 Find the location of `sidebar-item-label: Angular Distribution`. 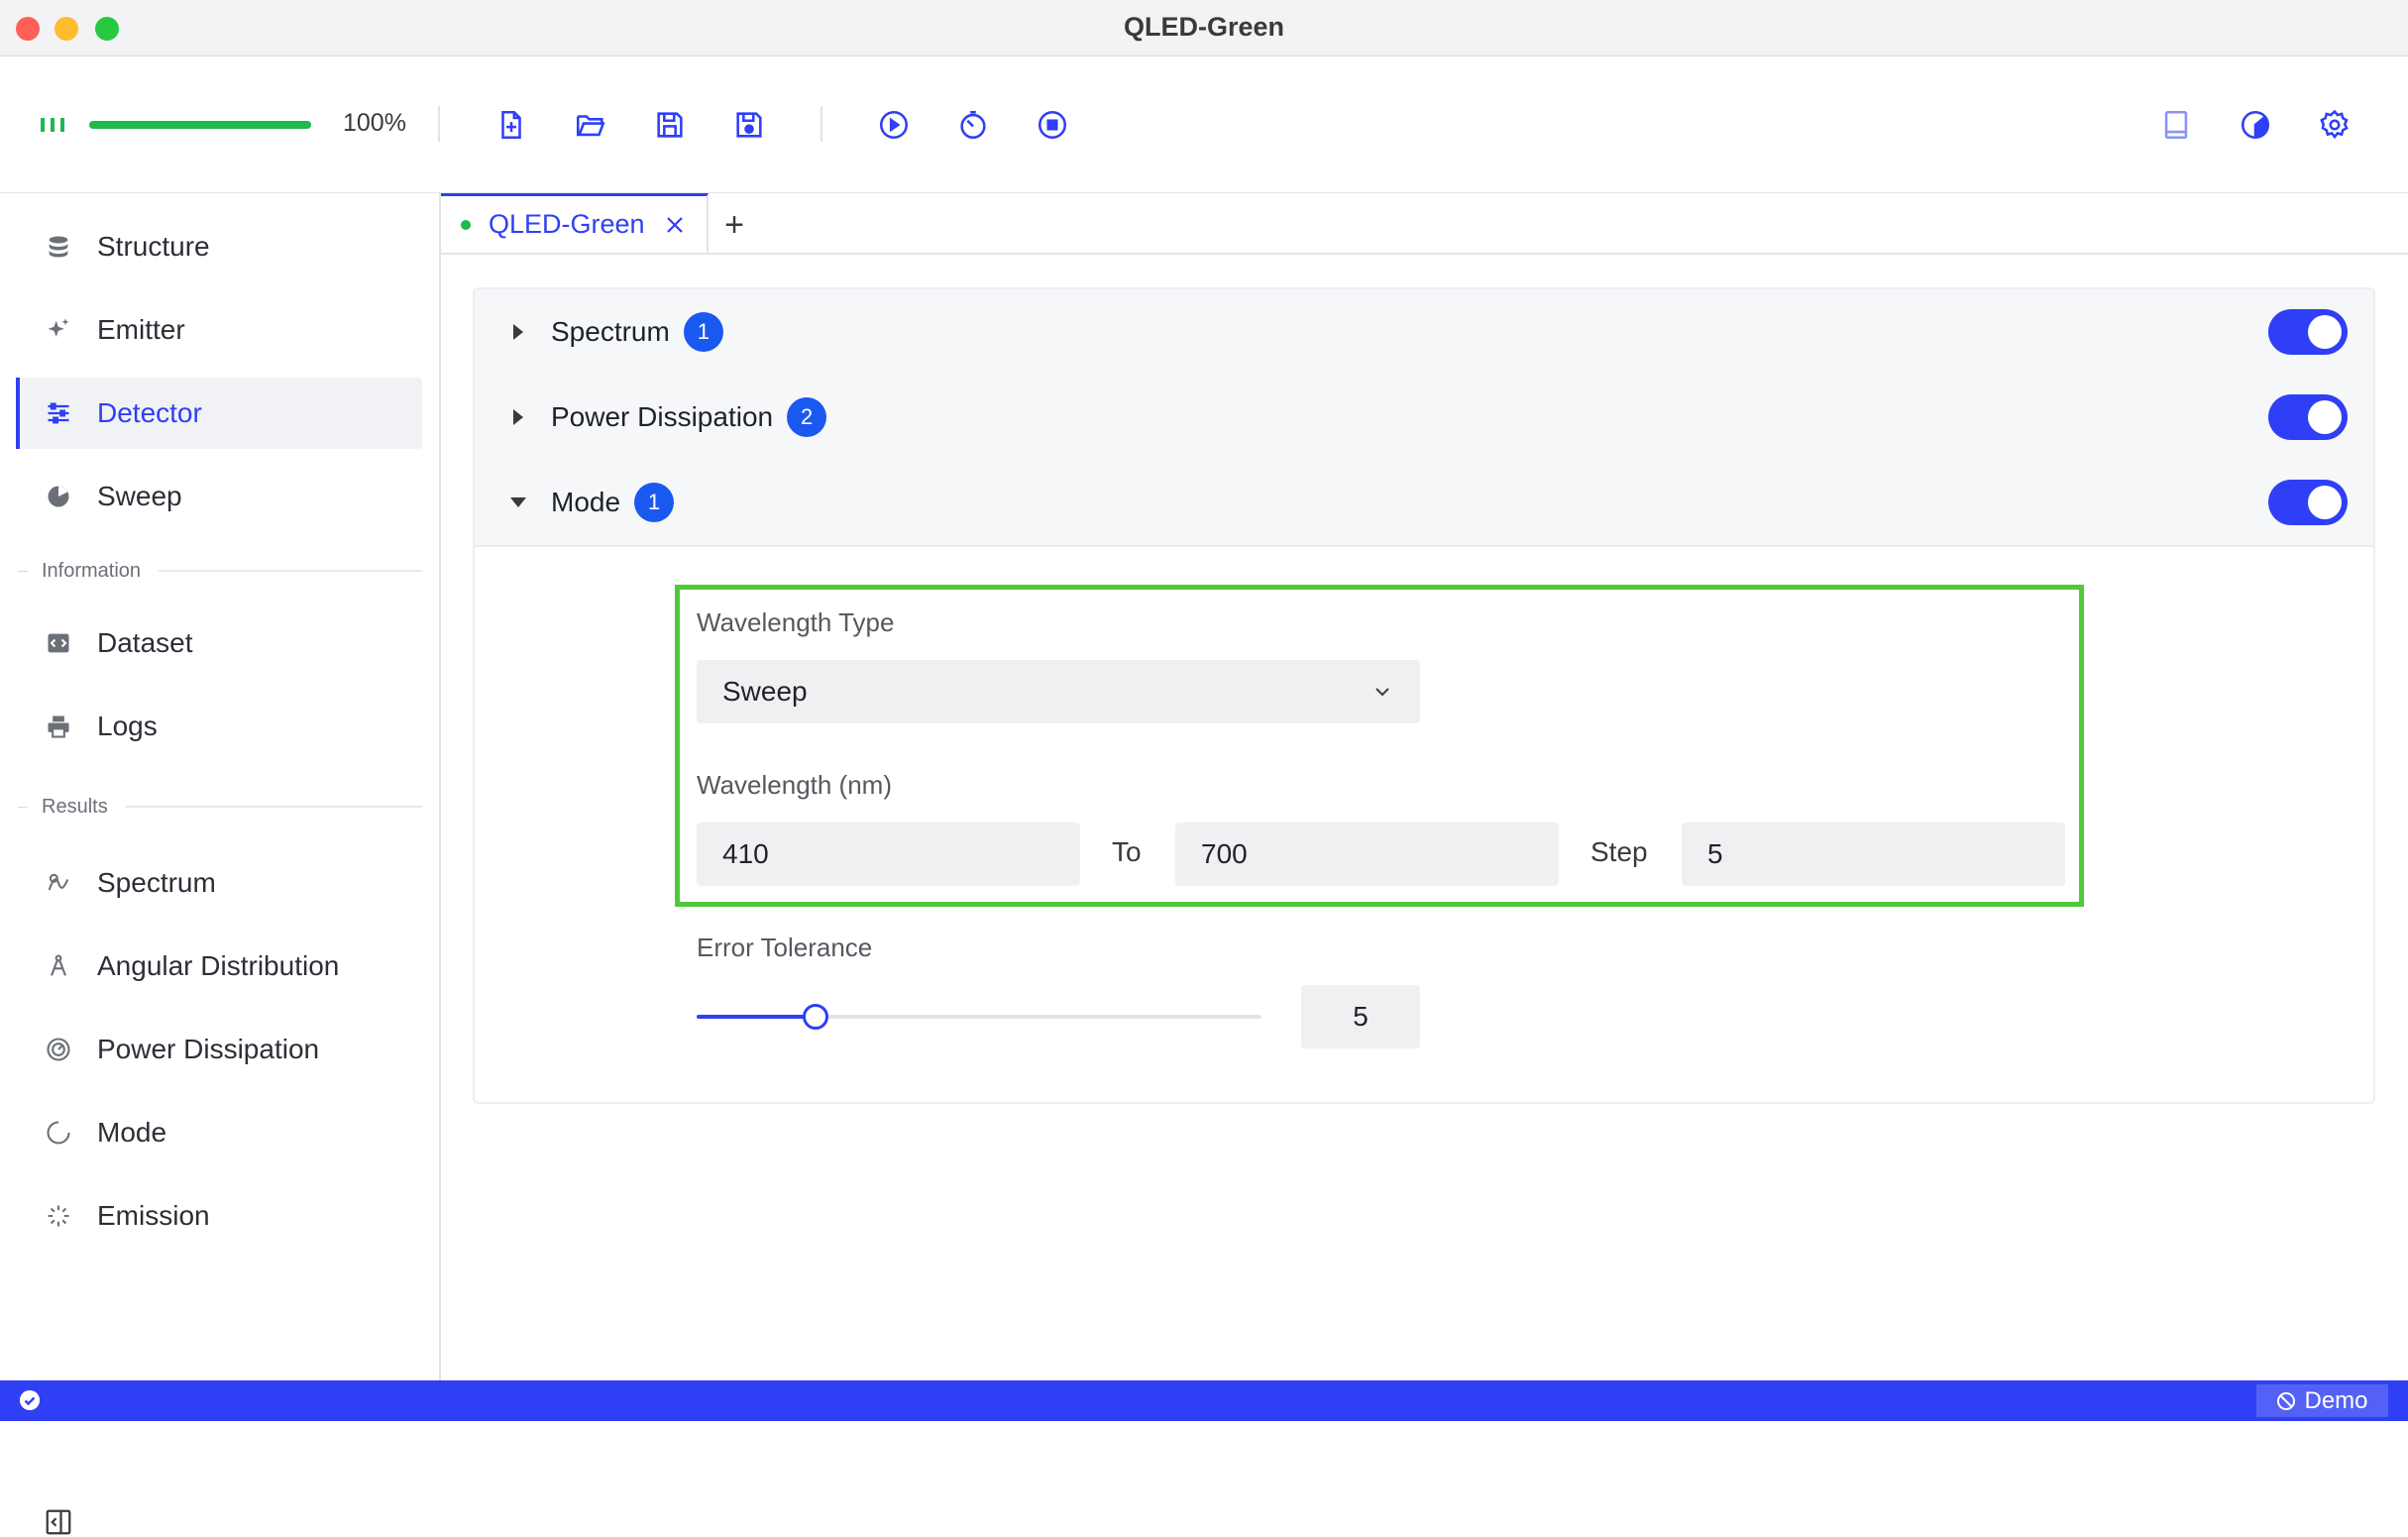

sidebar-item-label: Angular Distribution is located at coordinates (218, 965).